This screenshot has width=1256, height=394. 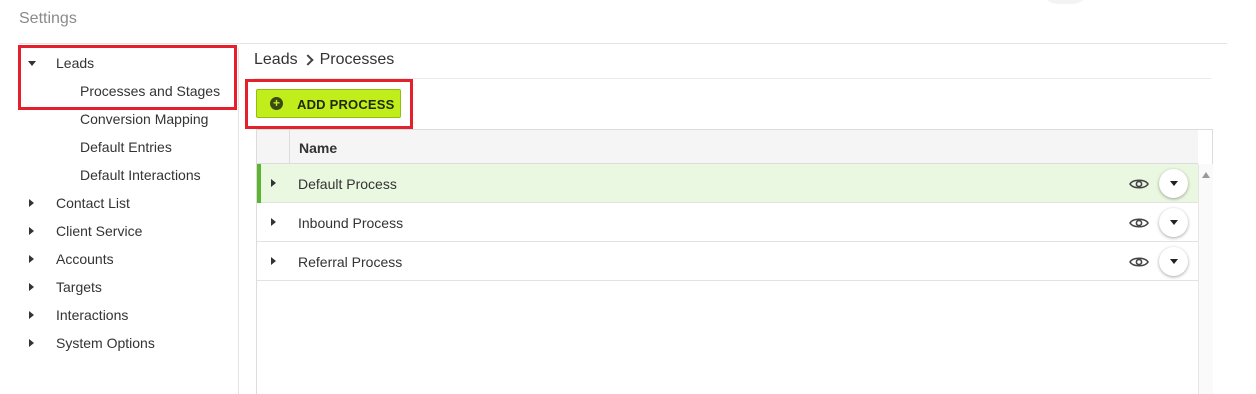 What do you see at coordinates (727, 147) in the screenshot?
I see `grid-header: Name` at bounding box center [727, 147].